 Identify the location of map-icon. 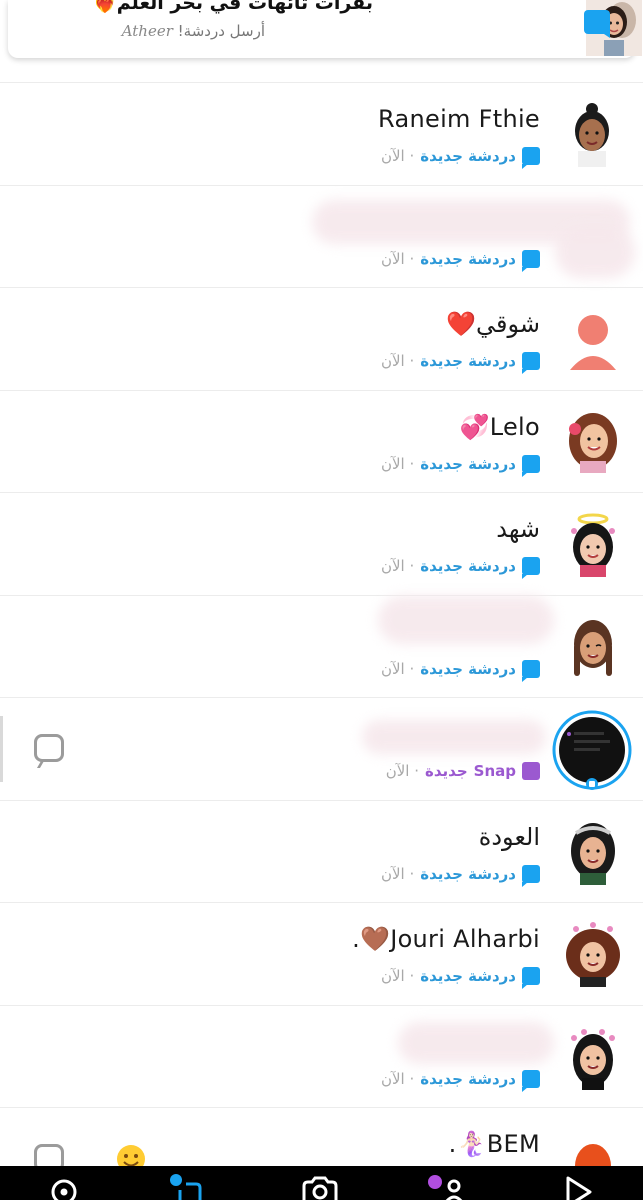
(66, 1186).